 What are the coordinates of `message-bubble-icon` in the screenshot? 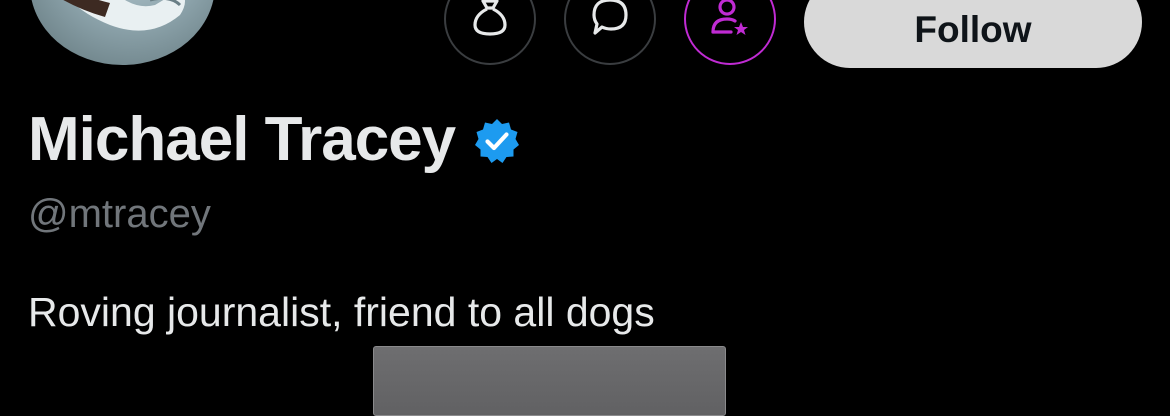 It's located at (610, 22).